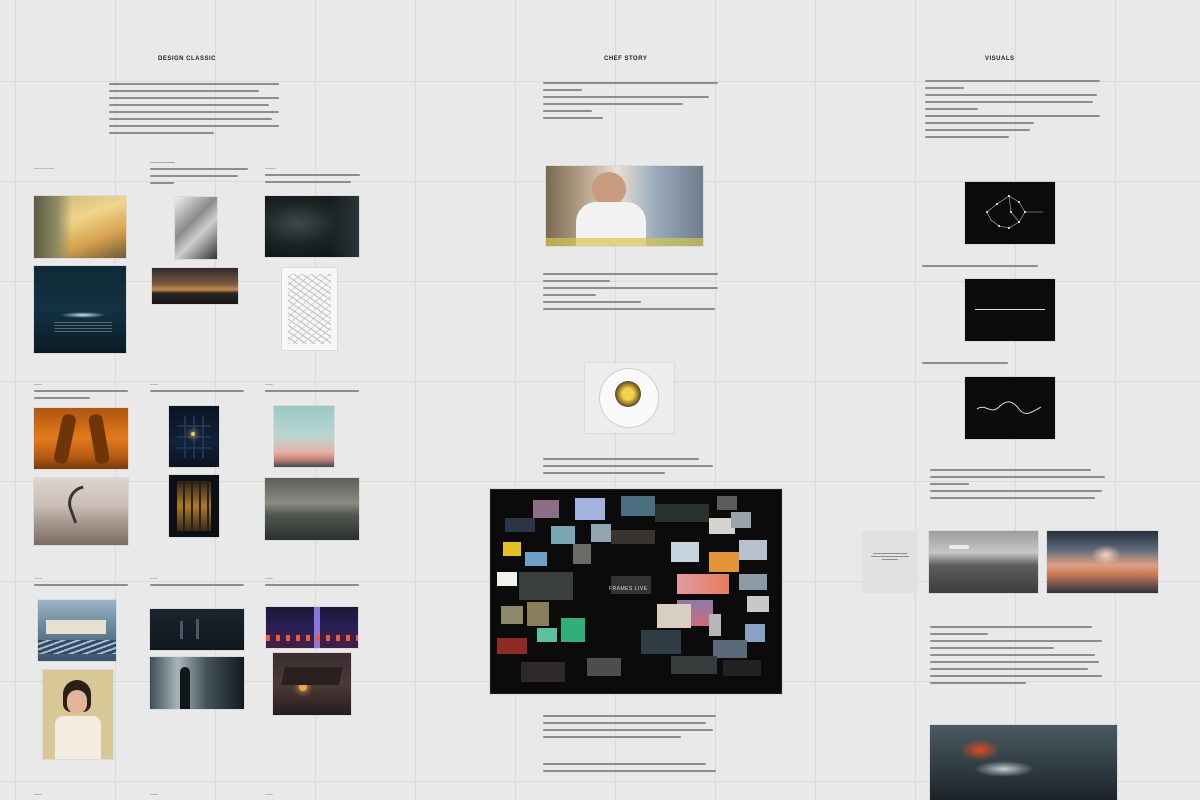  Describe the element at coordinates (312, 509) in the screenshot. I see `image-grey-harbor` at that location.